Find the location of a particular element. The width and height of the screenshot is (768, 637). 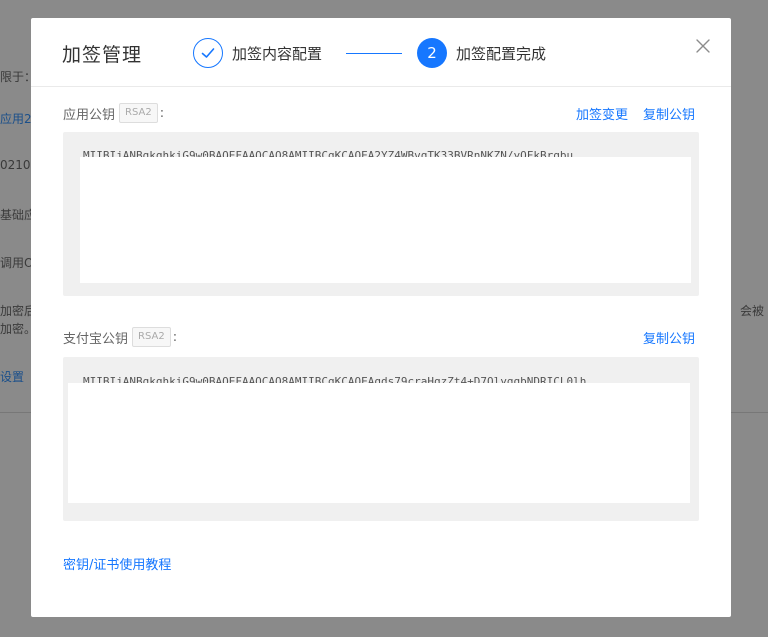

app-public-key-title: 应用公钥 is located at coordinates (89, 115).